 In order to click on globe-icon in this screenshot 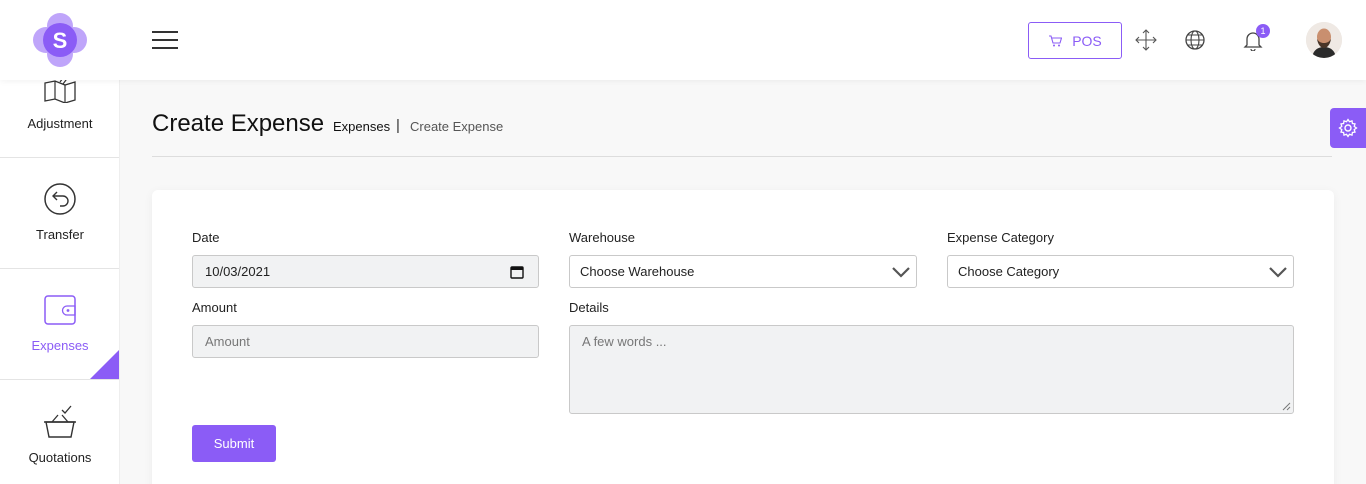, I will do `click(1195, 40)`.